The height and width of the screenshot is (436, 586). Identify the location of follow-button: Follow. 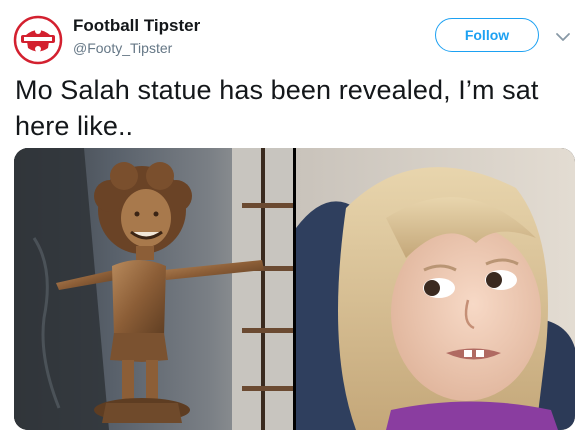
(487, 35).